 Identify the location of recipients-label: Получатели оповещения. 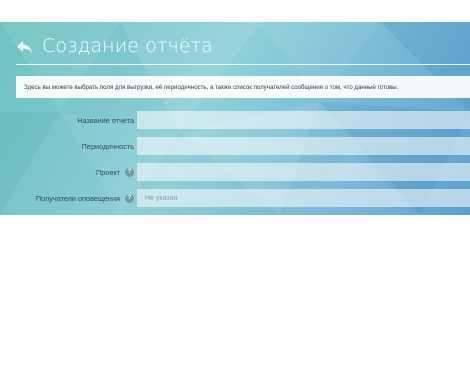
(77, 198).